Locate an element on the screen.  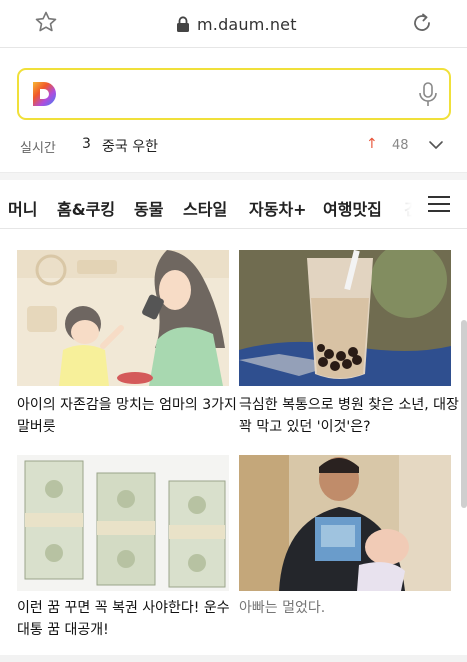
card-title: 아이의 자존감을 망치는 엄마의 3가지 말버릇 is located at coordinates (128, 416).